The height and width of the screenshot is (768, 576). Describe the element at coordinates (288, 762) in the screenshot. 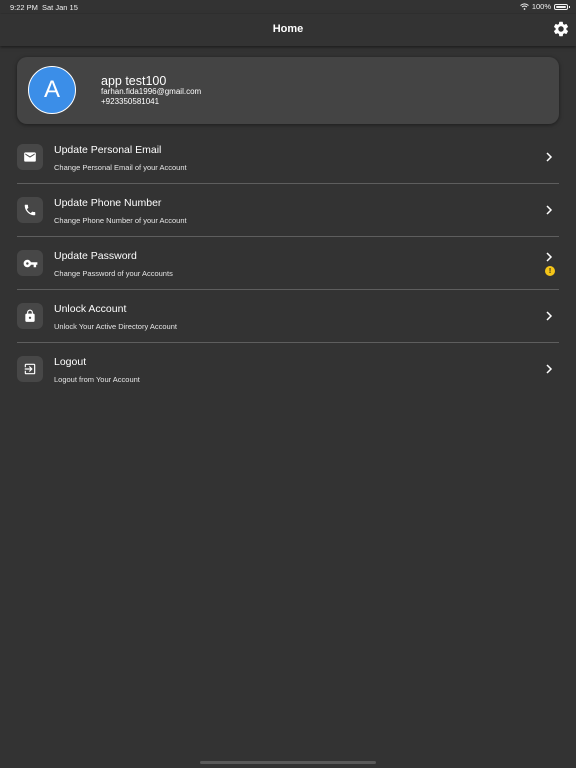

I see `home-indicator` at that location.